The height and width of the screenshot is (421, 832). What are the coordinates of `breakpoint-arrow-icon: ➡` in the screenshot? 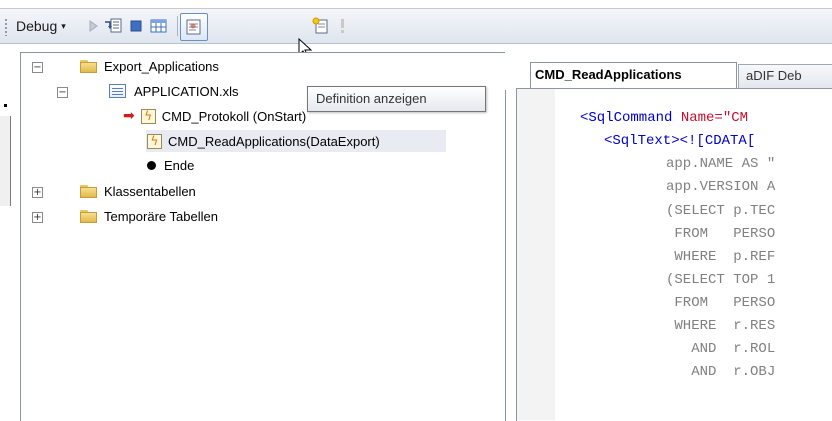 It's located at (129, 116).